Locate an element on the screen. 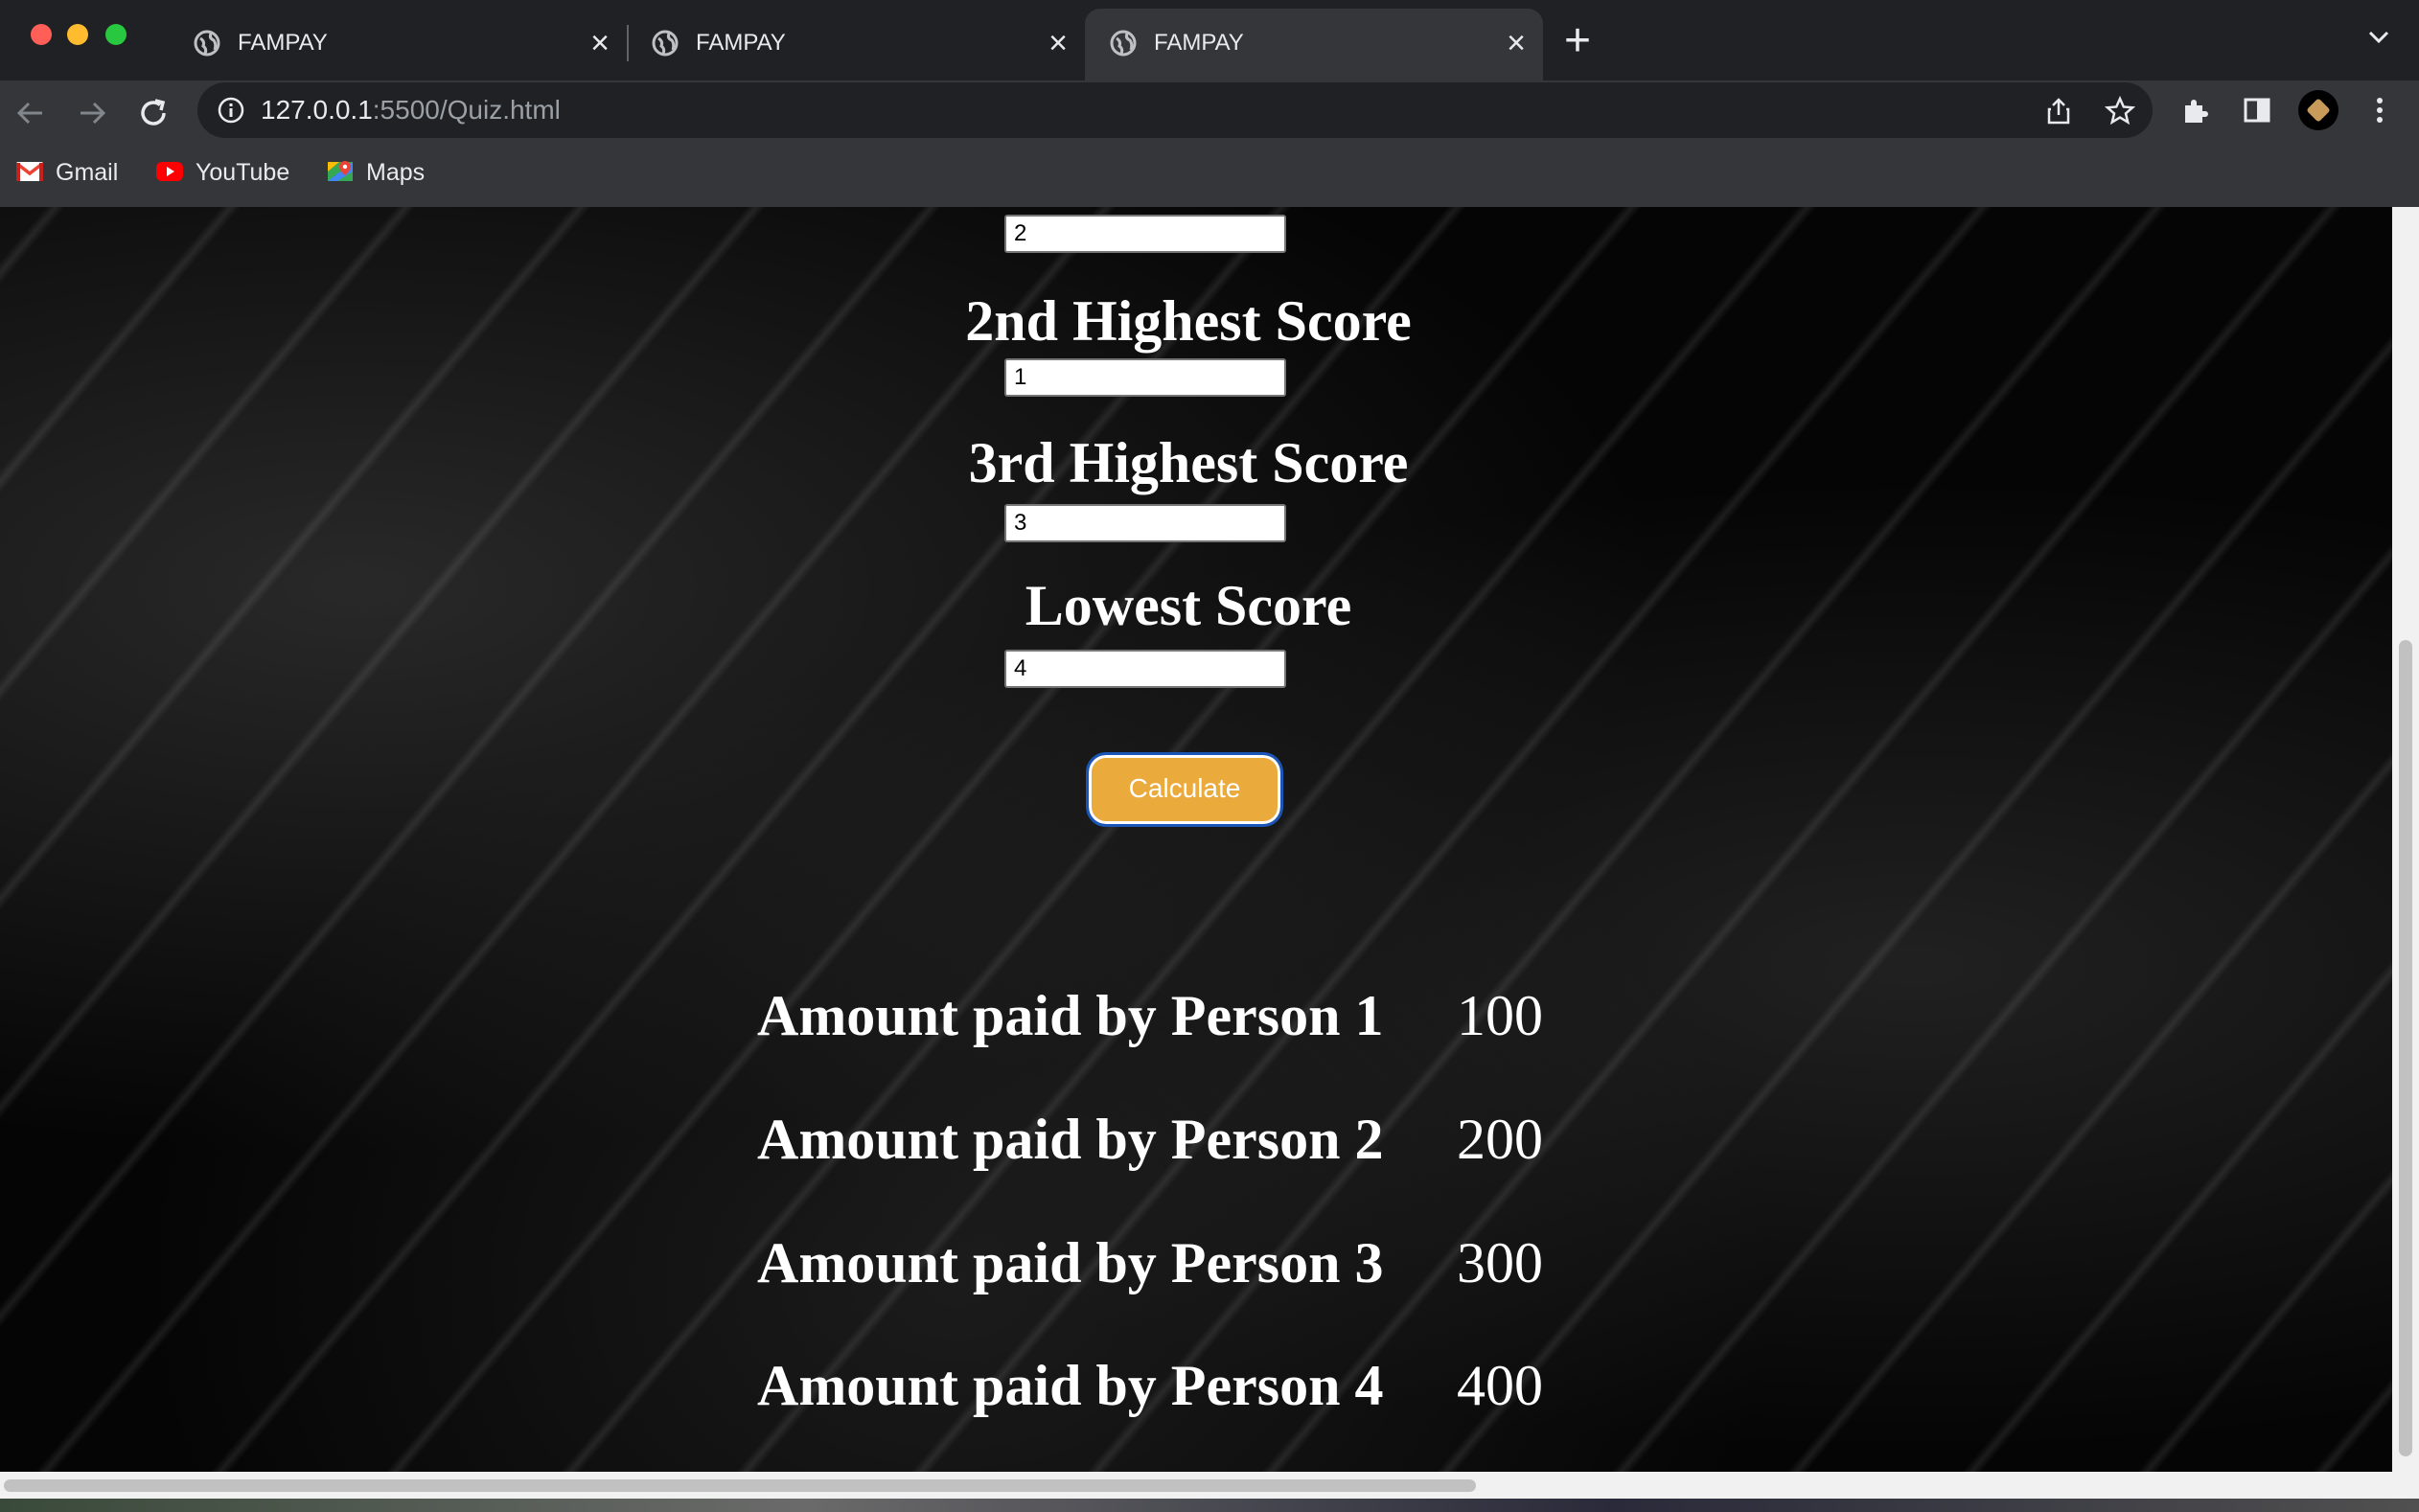  lowest-score-label: Lowest Score is located at coordinates (1188, 605).